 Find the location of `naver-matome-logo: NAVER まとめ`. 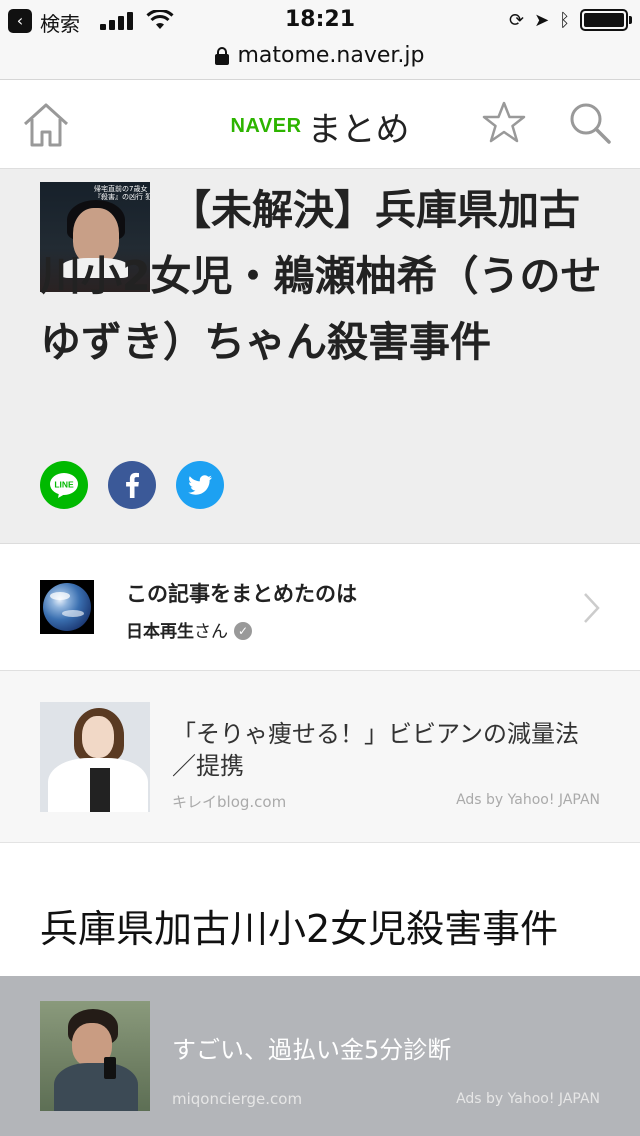

naver-matome-logo: NAVER まとめ is located at coordinates (320, 126).